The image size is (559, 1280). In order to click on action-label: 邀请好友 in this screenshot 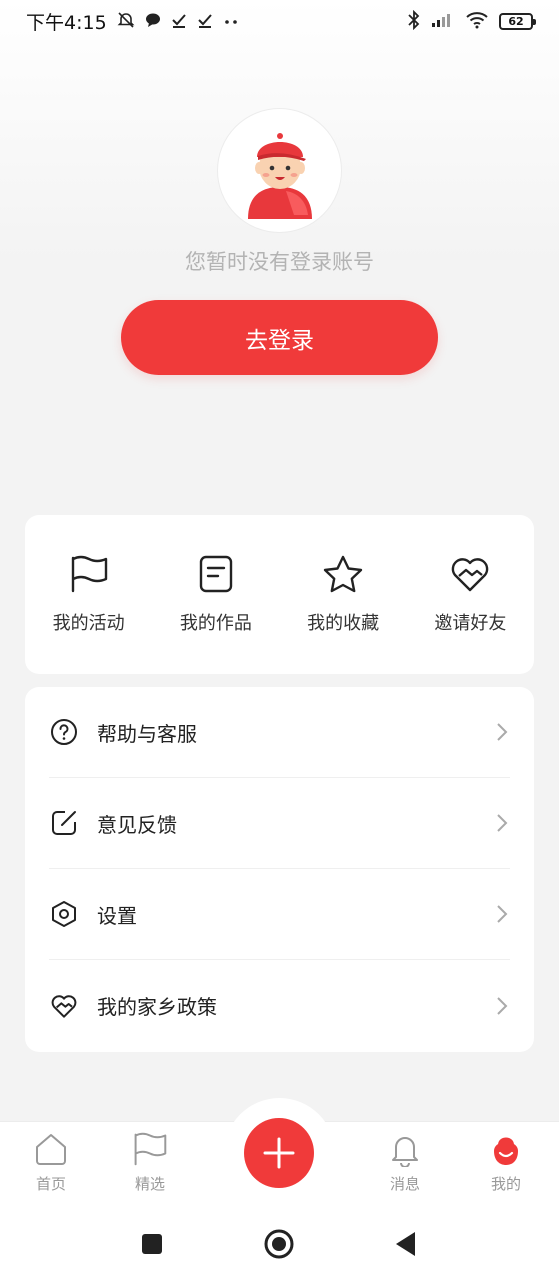, I will do `click(470, 623)`.